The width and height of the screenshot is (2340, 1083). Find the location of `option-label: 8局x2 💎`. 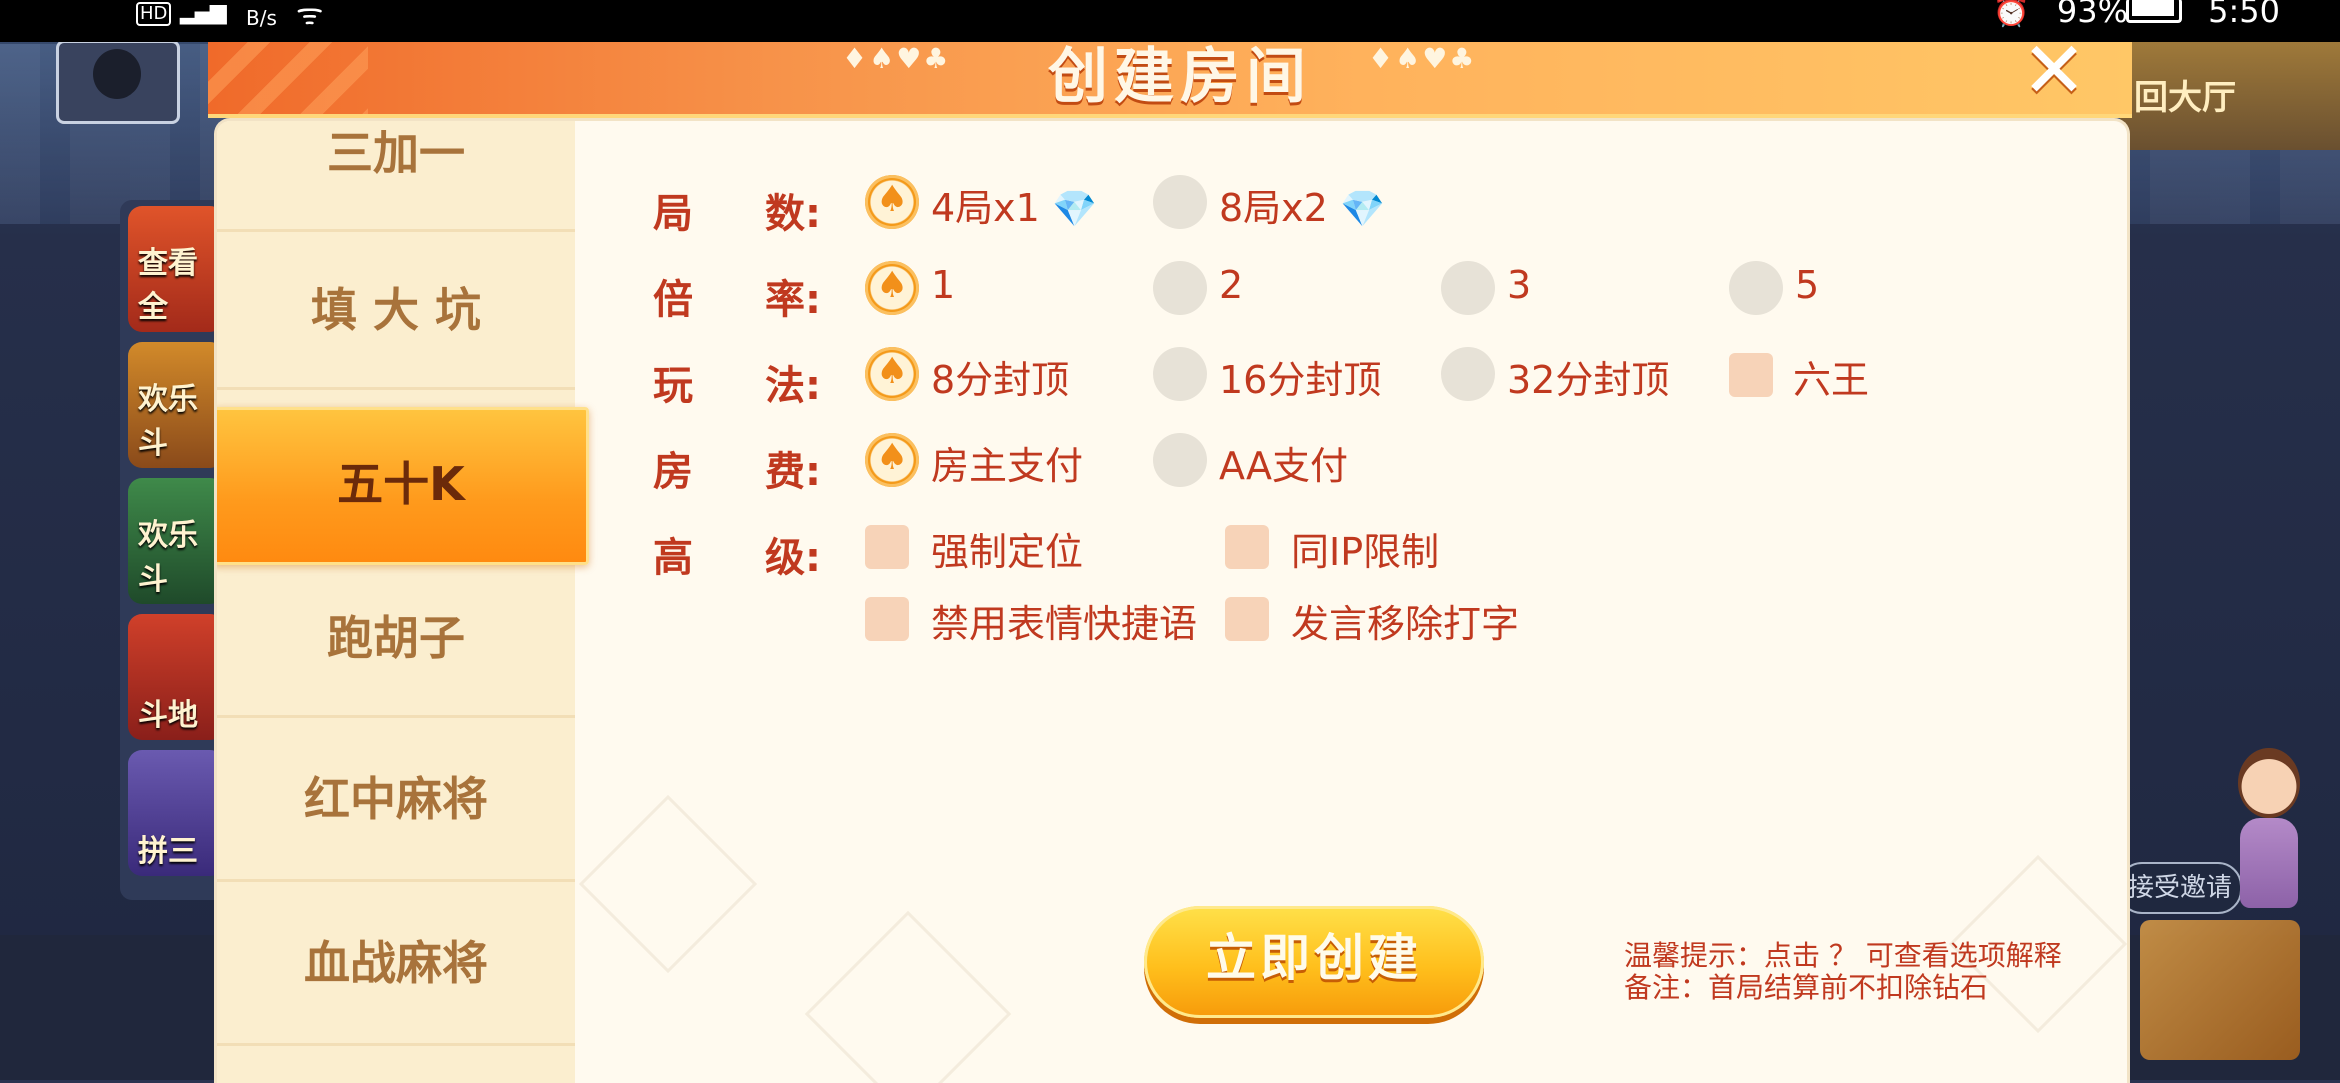

option-label: 8局x2 💎 is located at coordinates (1302, 204).